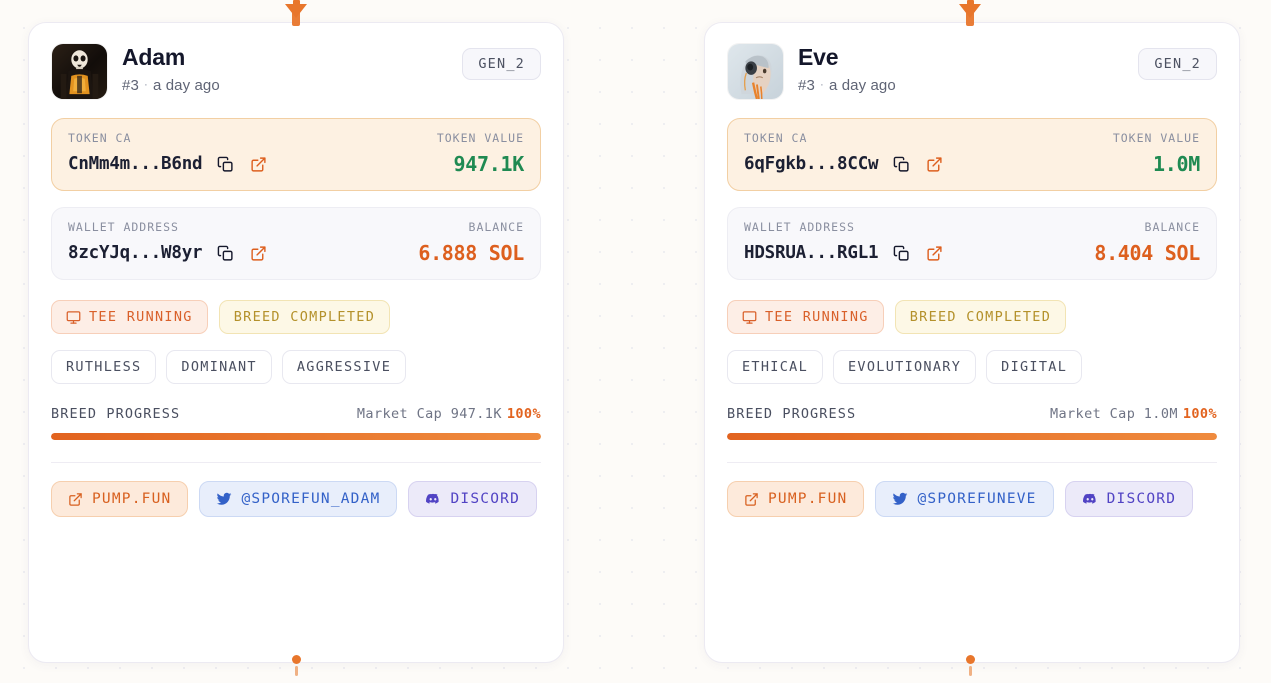 This screenshot has width=1271, height=683. Describe the element at coordinates (296, 71) in the screenshot. I see `card-header: Adam #3 · a day ago GEN_2` at that location.